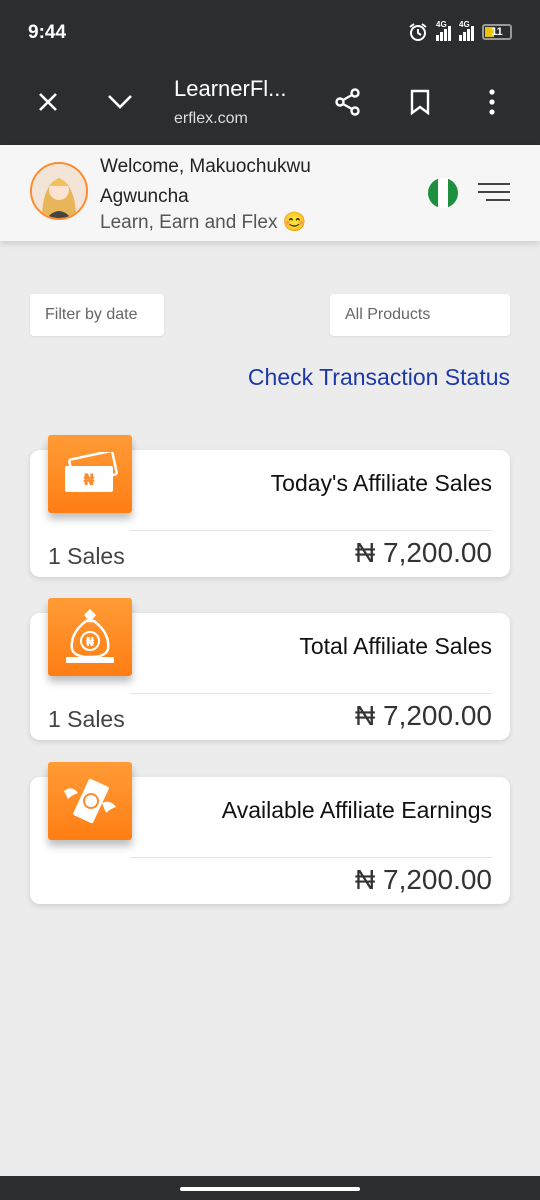 This screenshot has height=1200, width=540. I want to click on more-vert-icon, so click(492, 102).